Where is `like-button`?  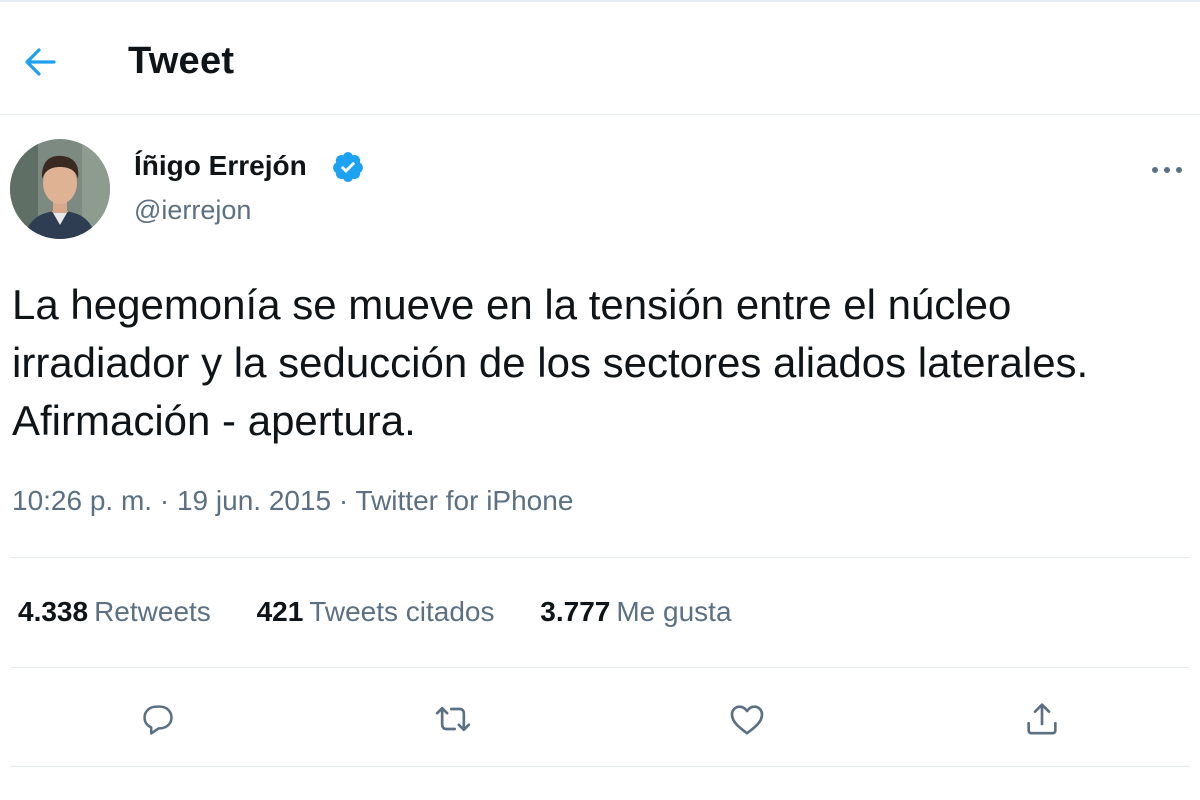 like-button is located at coordinates (747, 719).